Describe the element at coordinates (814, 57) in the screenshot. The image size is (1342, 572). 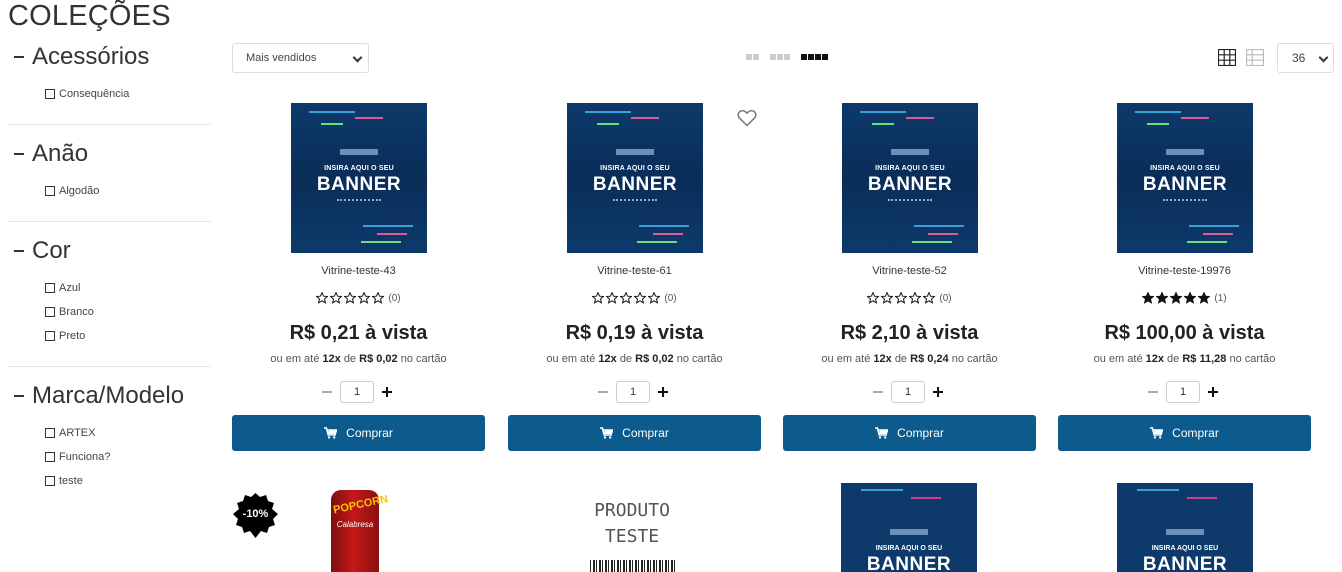
I see `columns-4-button` at that location.